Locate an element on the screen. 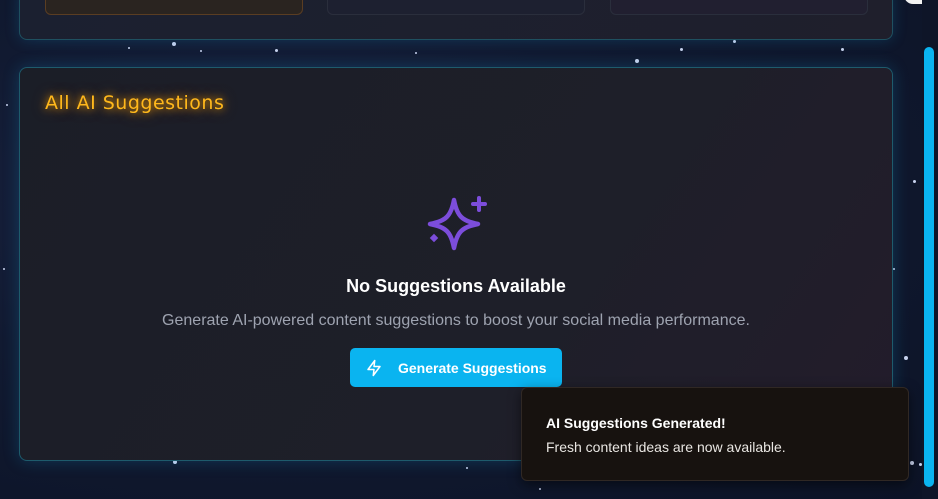 Image resolution: width=938 pixels, height=499 pixels. generate-suggestions-button: Generate Suggestions is located at coordinates (456, 367).